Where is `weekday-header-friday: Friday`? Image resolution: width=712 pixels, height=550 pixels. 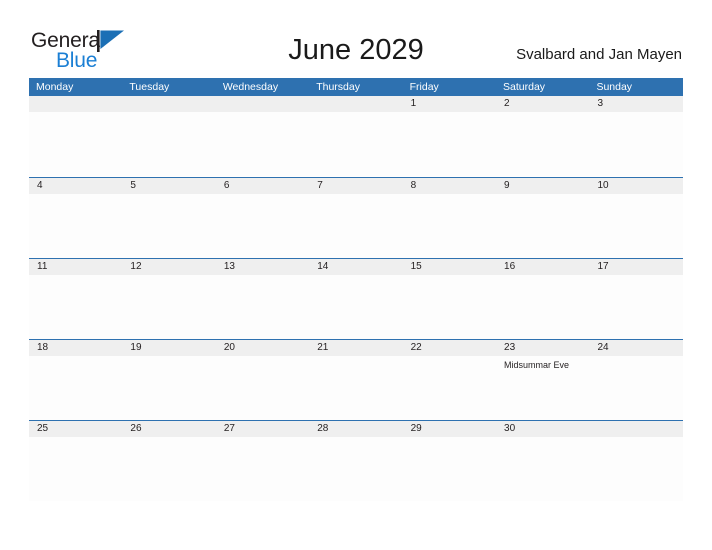 weekday-header-friday: Friday is located at coordinates (424, 87).